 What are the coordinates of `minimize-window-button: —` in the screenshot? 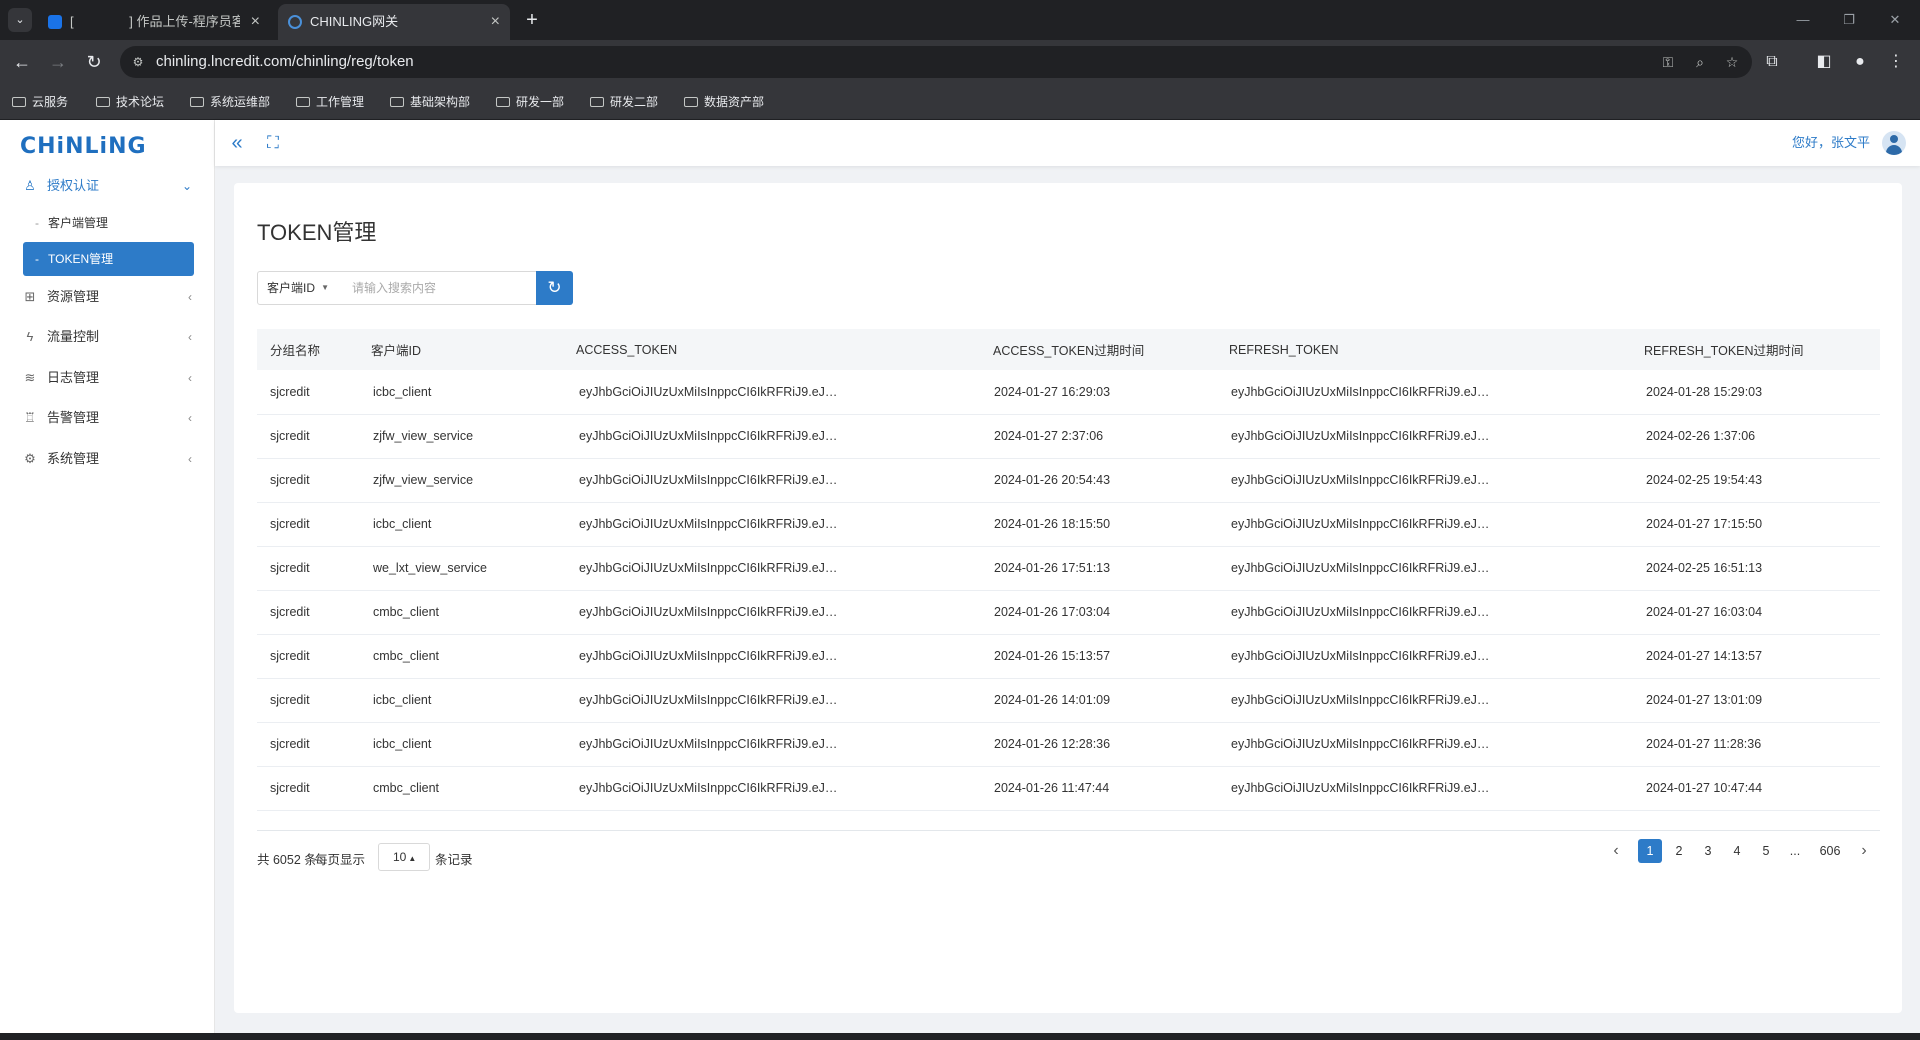 It's located at (1803, 20).